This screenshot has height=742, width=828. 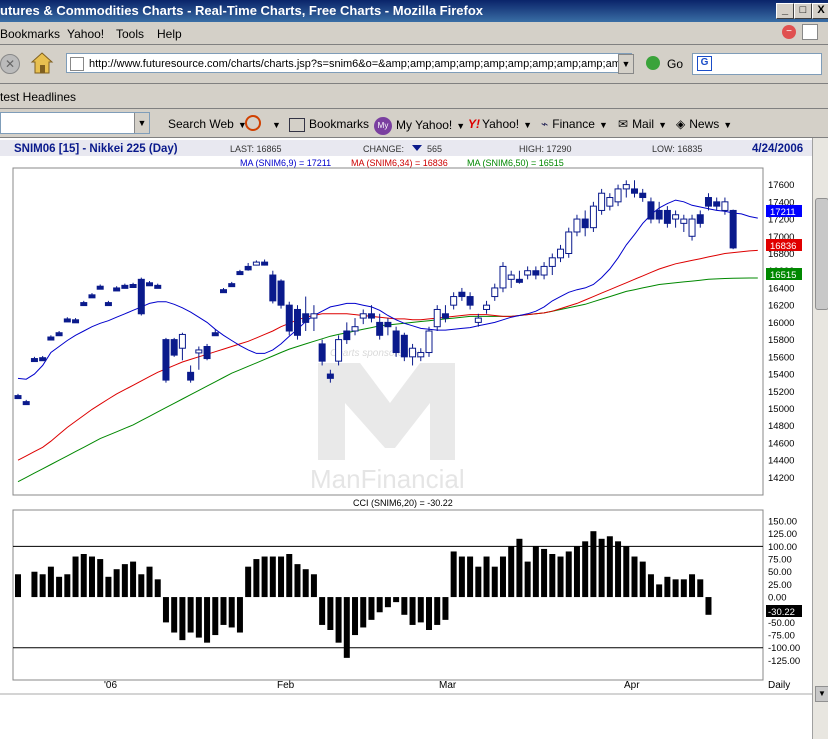 I want to click on menu-tools: Tools, so click(x=130, y=34).